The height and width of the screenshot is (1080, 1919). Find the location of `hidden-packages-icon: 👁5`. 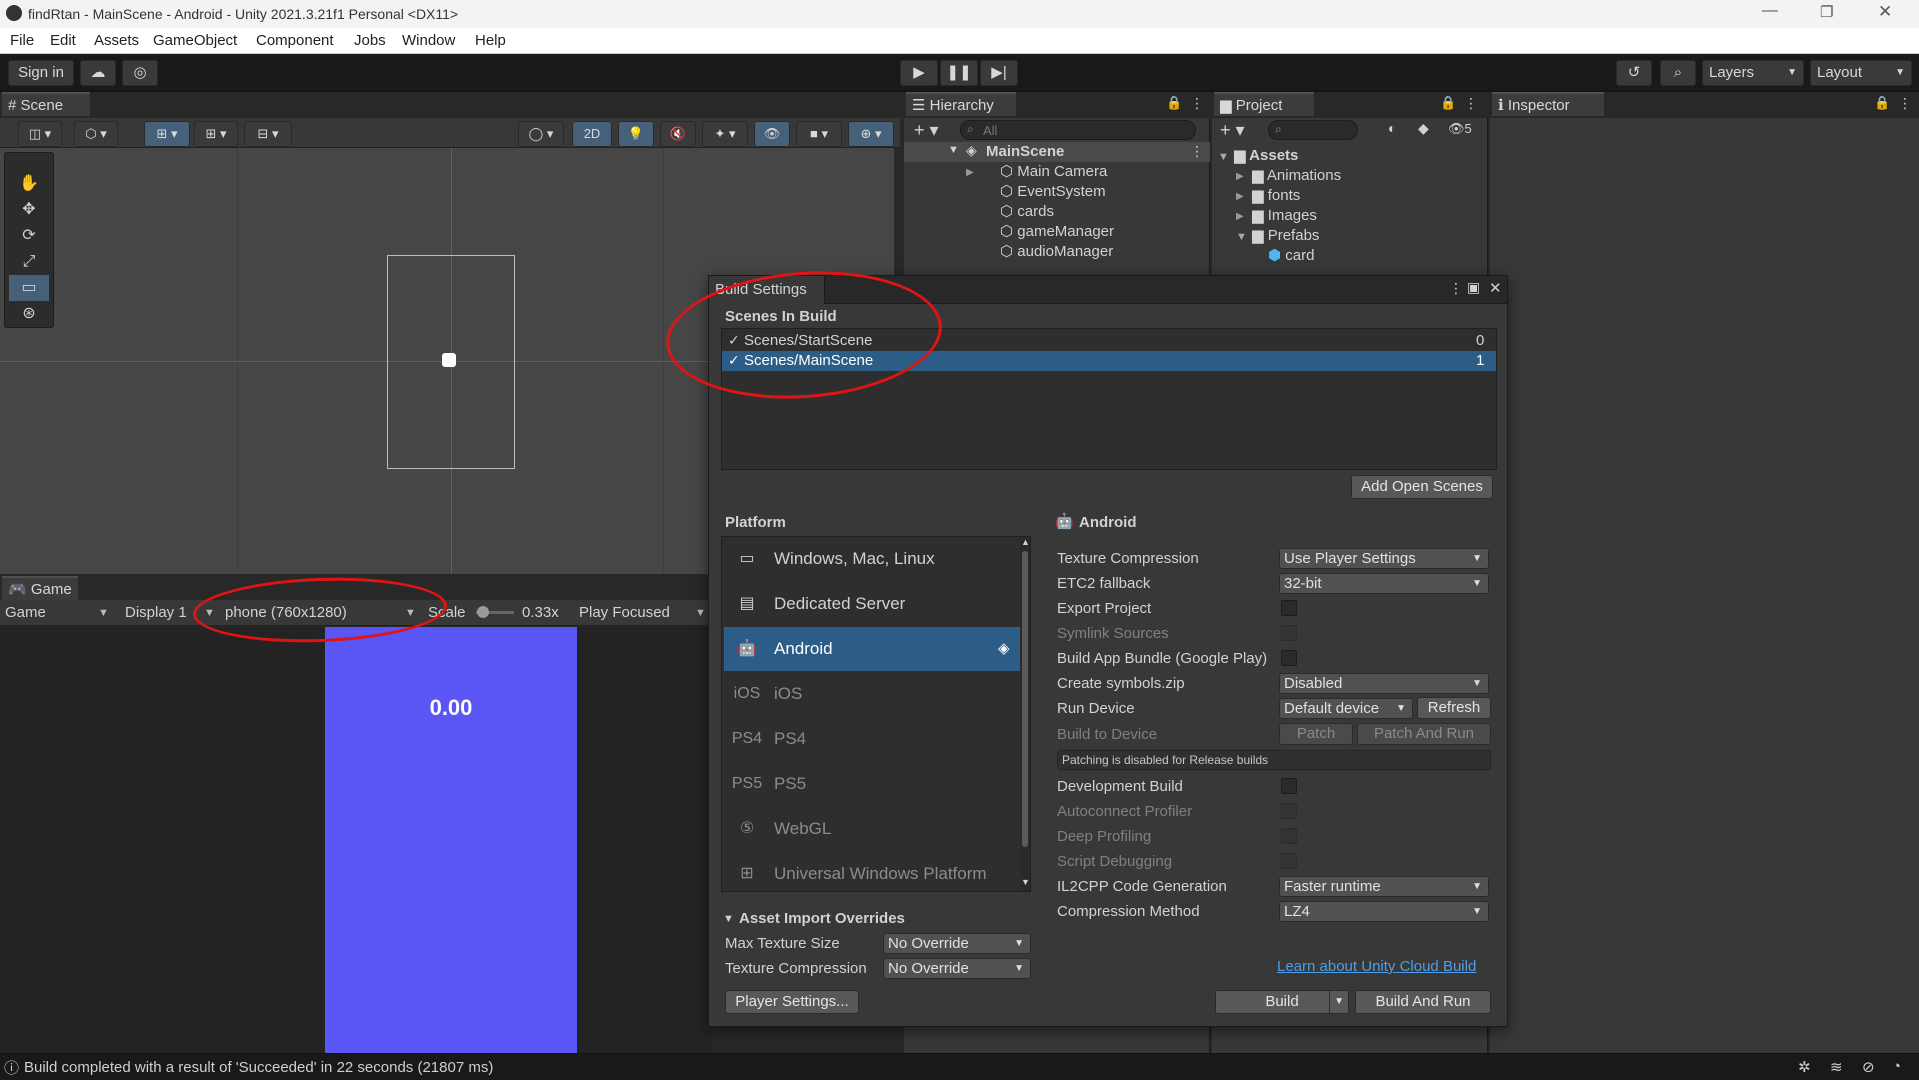

hidden-packages-icon: 👁5 is located at coordinates (1460, 129).